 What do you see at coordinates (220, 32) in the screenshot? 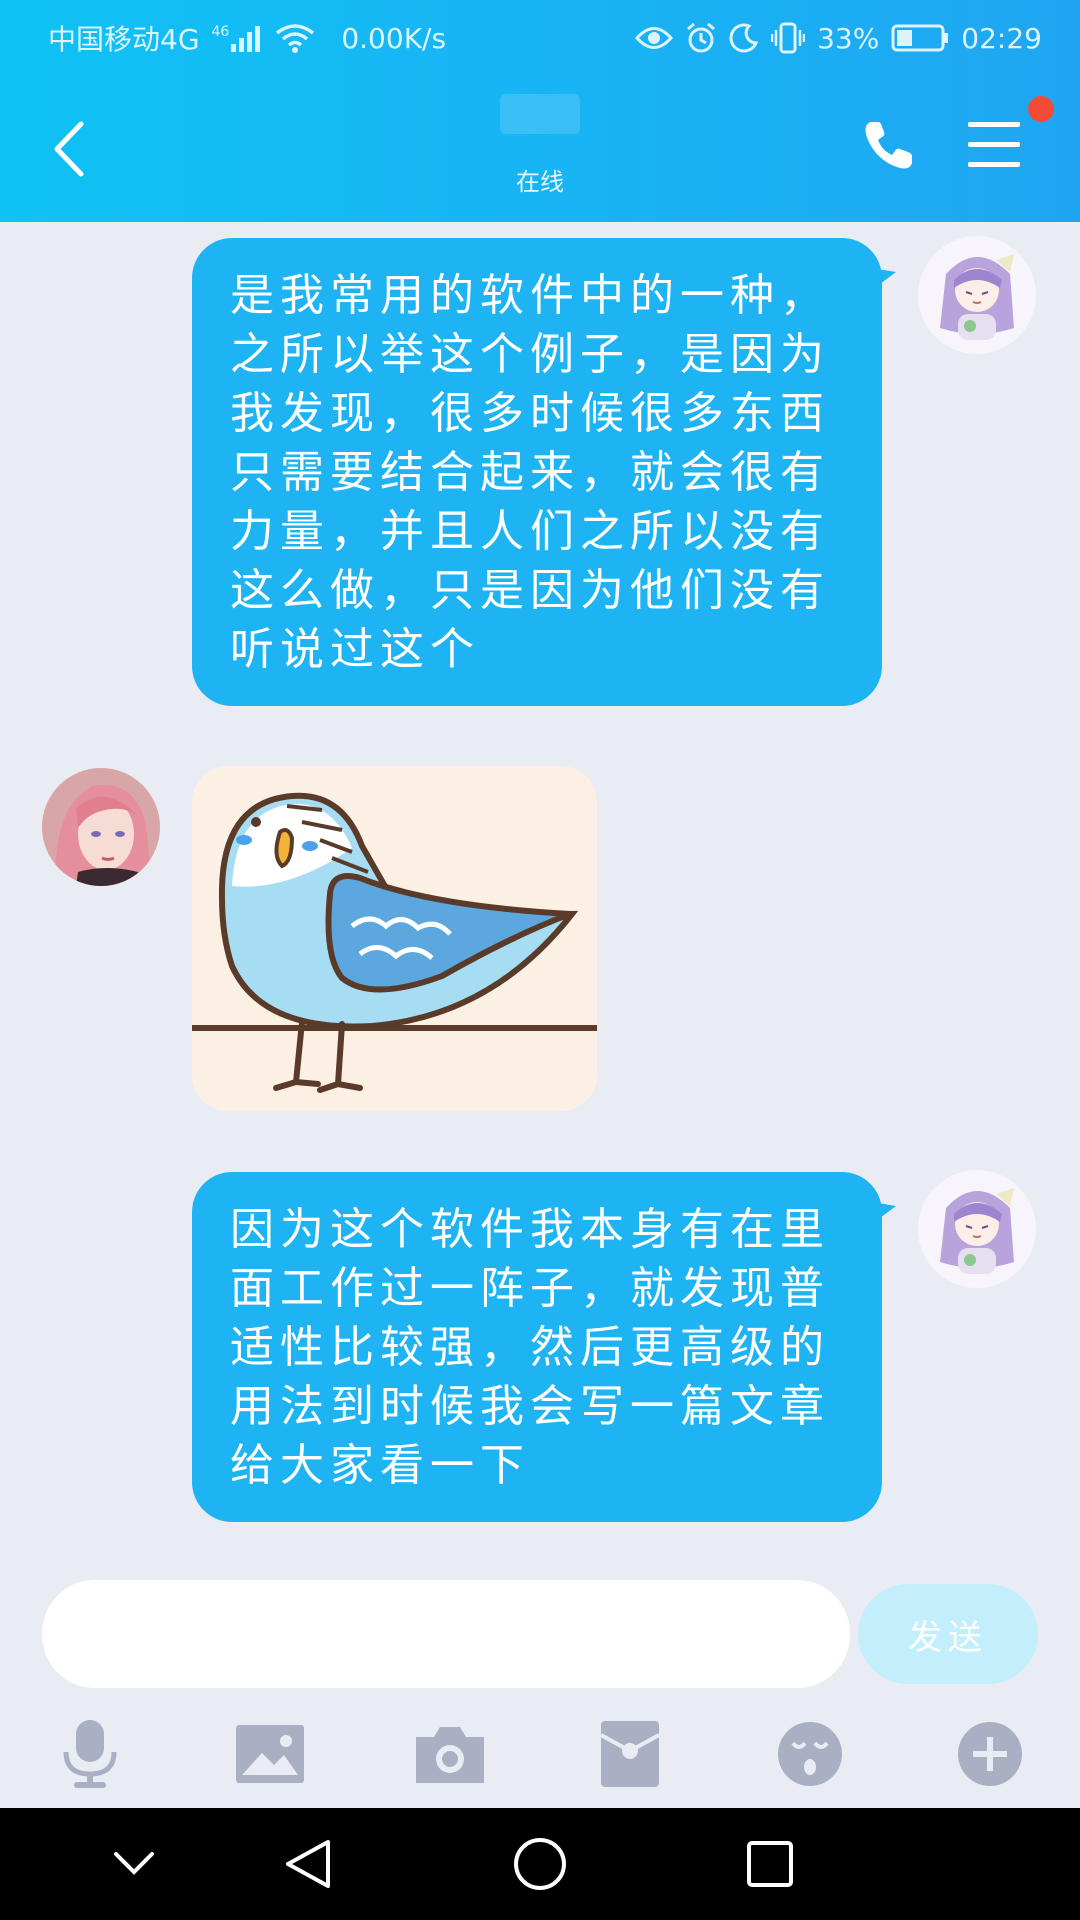
I see `network-badge: 46` at bounding box center [220, 32].